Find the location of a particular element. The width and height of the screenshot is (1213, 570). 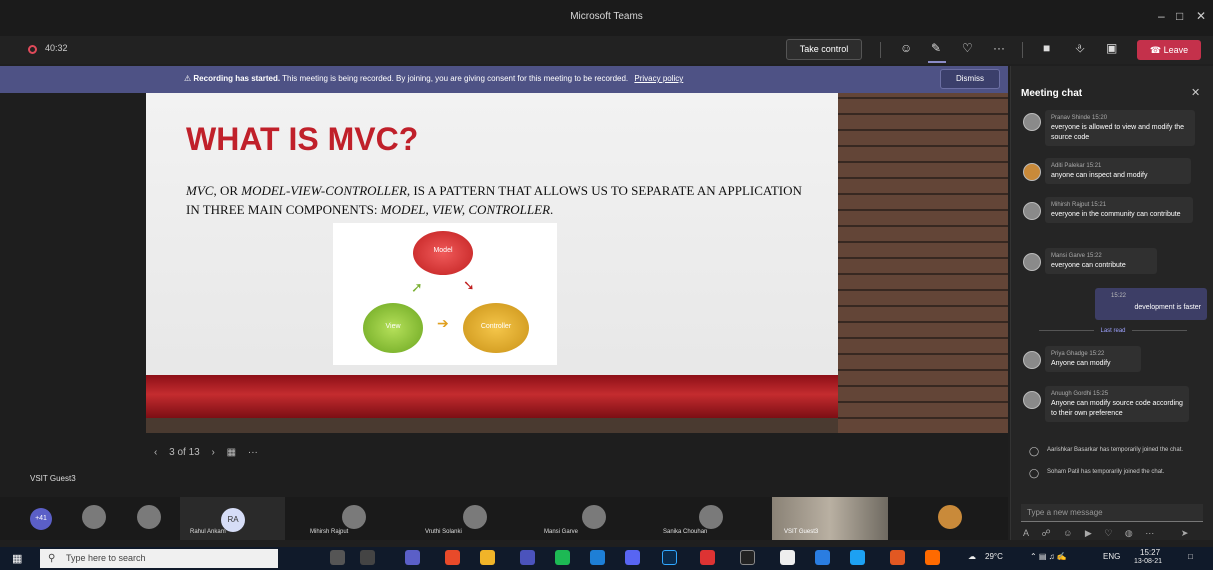

task-view-icon is located at coordinates (367, 557).